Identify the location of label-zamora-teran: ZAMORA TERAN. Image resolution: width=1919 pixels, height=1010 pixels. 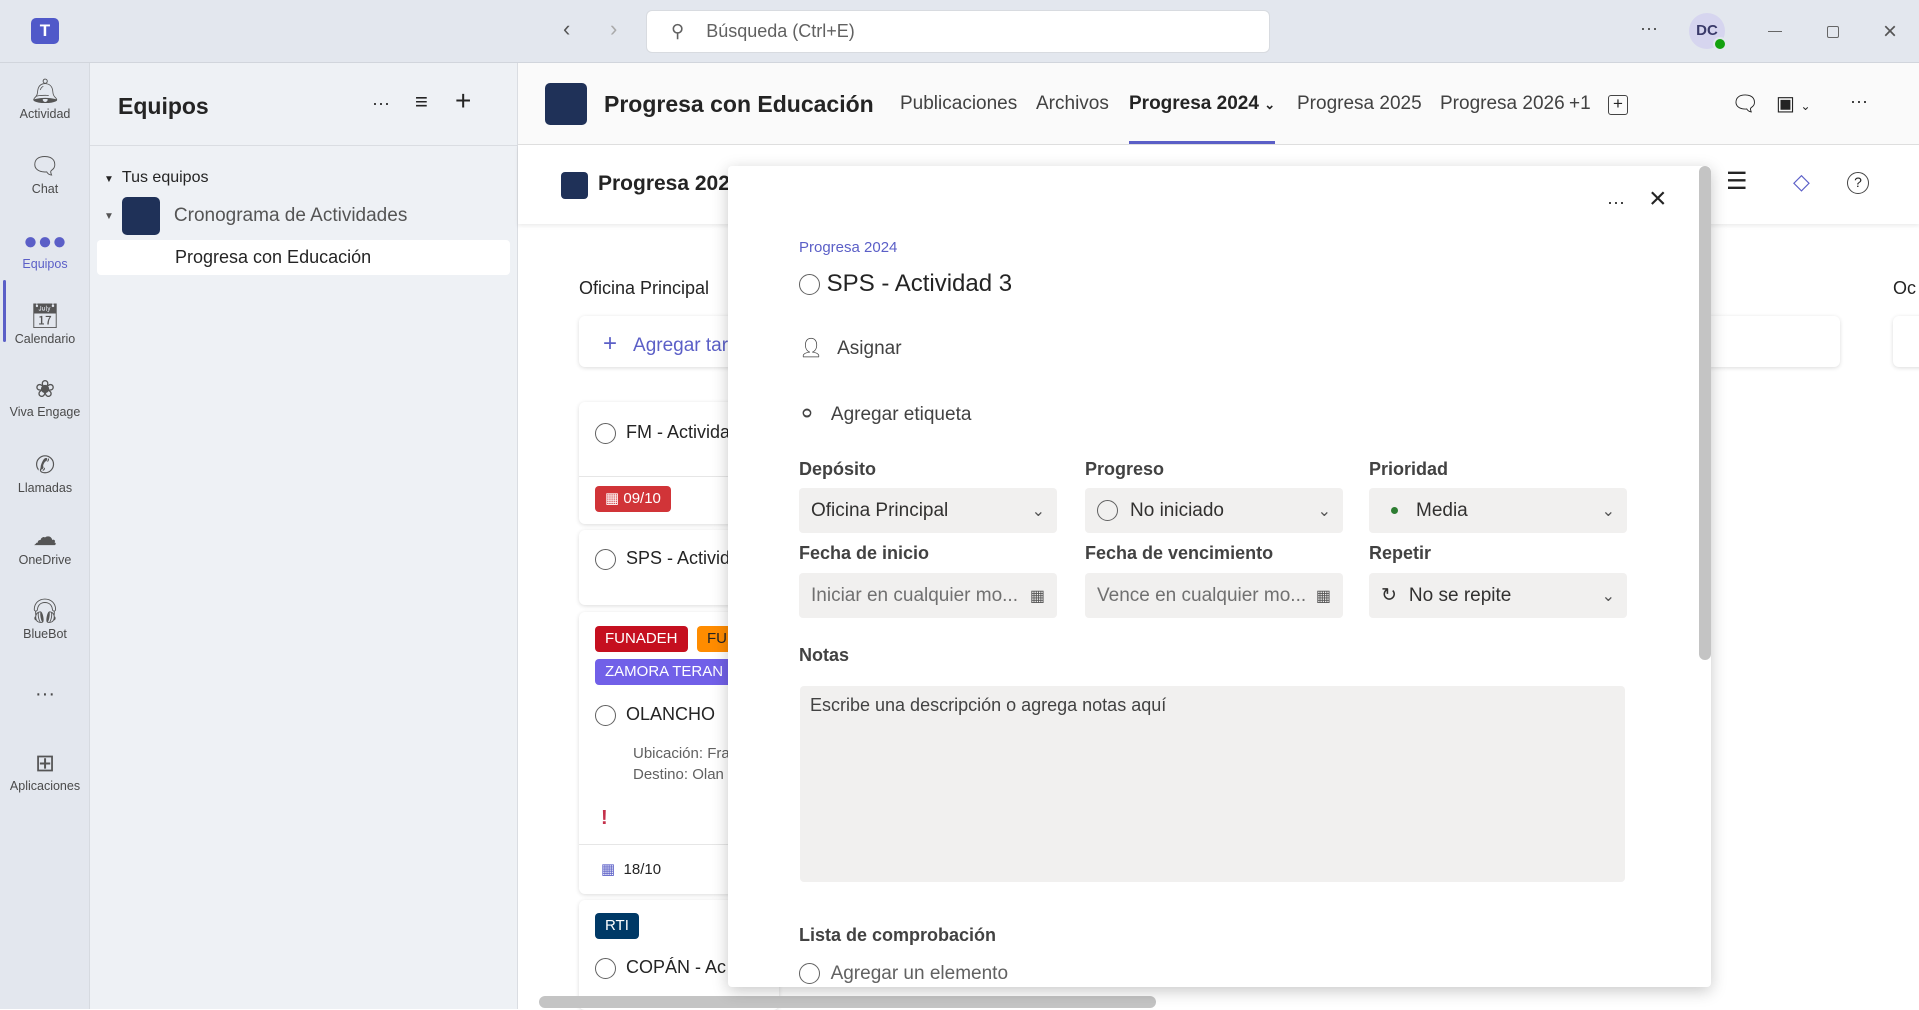
(664, 672).